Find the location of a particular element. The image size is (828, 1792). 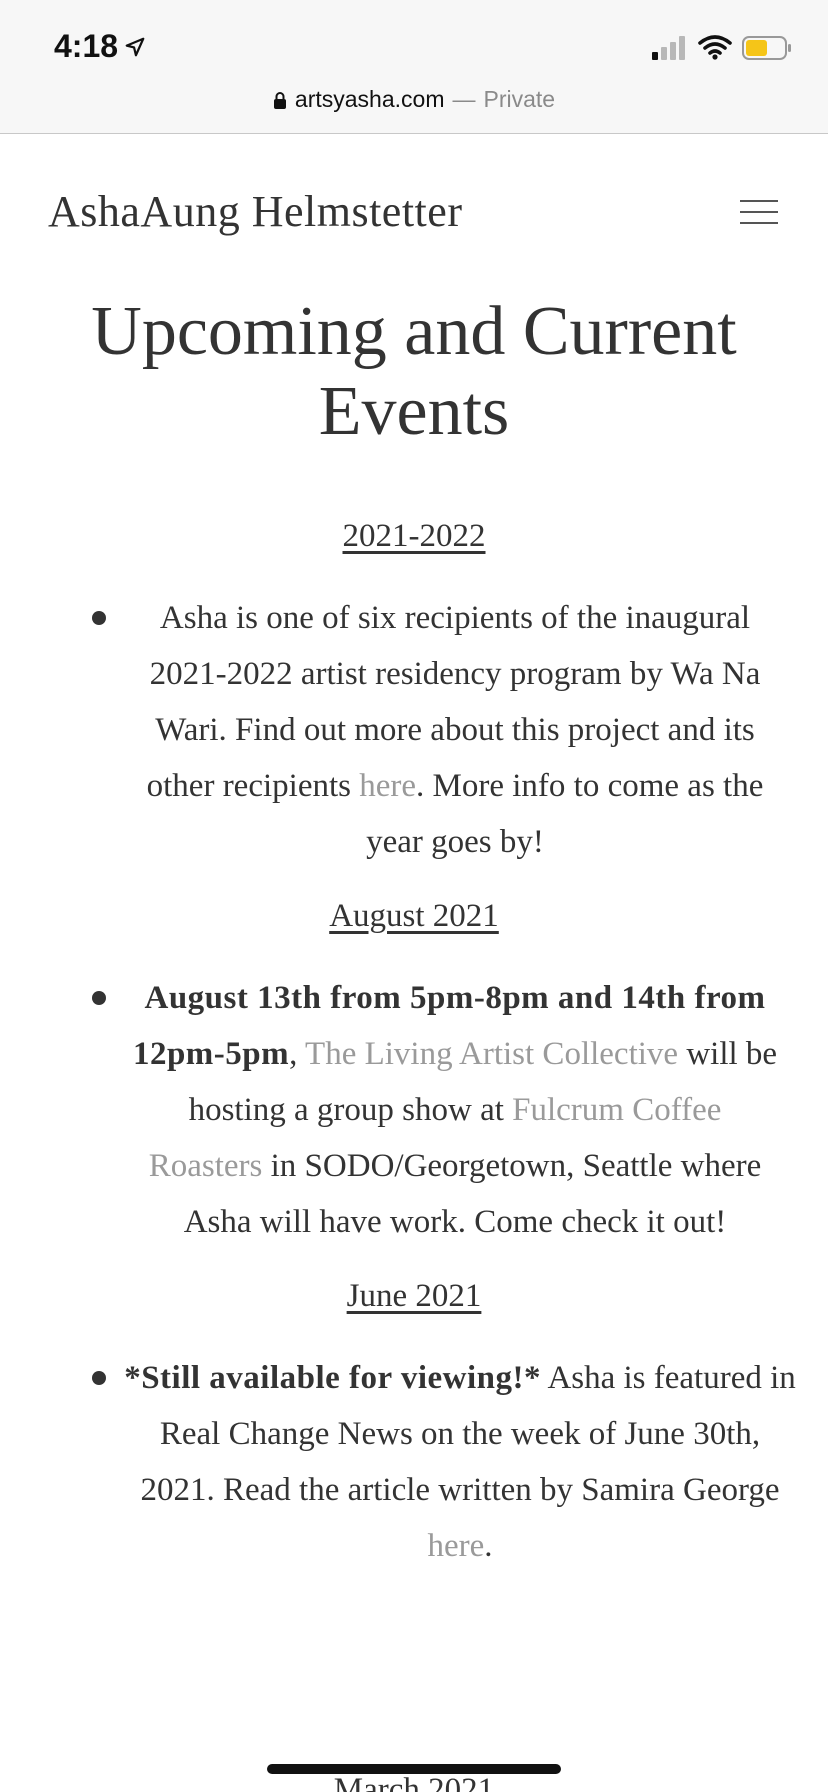

living-artist-collective-link: The Living Artist Collective is located at coordinates (491, 1054).